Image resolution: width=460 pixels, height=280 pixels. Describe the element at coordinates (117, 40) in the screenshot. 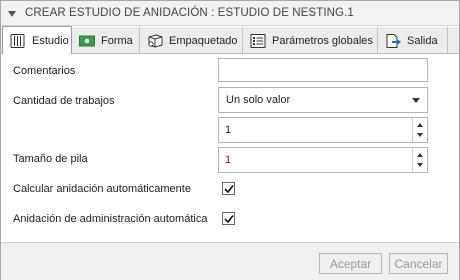

I see `tab-label: Forma` at that location.